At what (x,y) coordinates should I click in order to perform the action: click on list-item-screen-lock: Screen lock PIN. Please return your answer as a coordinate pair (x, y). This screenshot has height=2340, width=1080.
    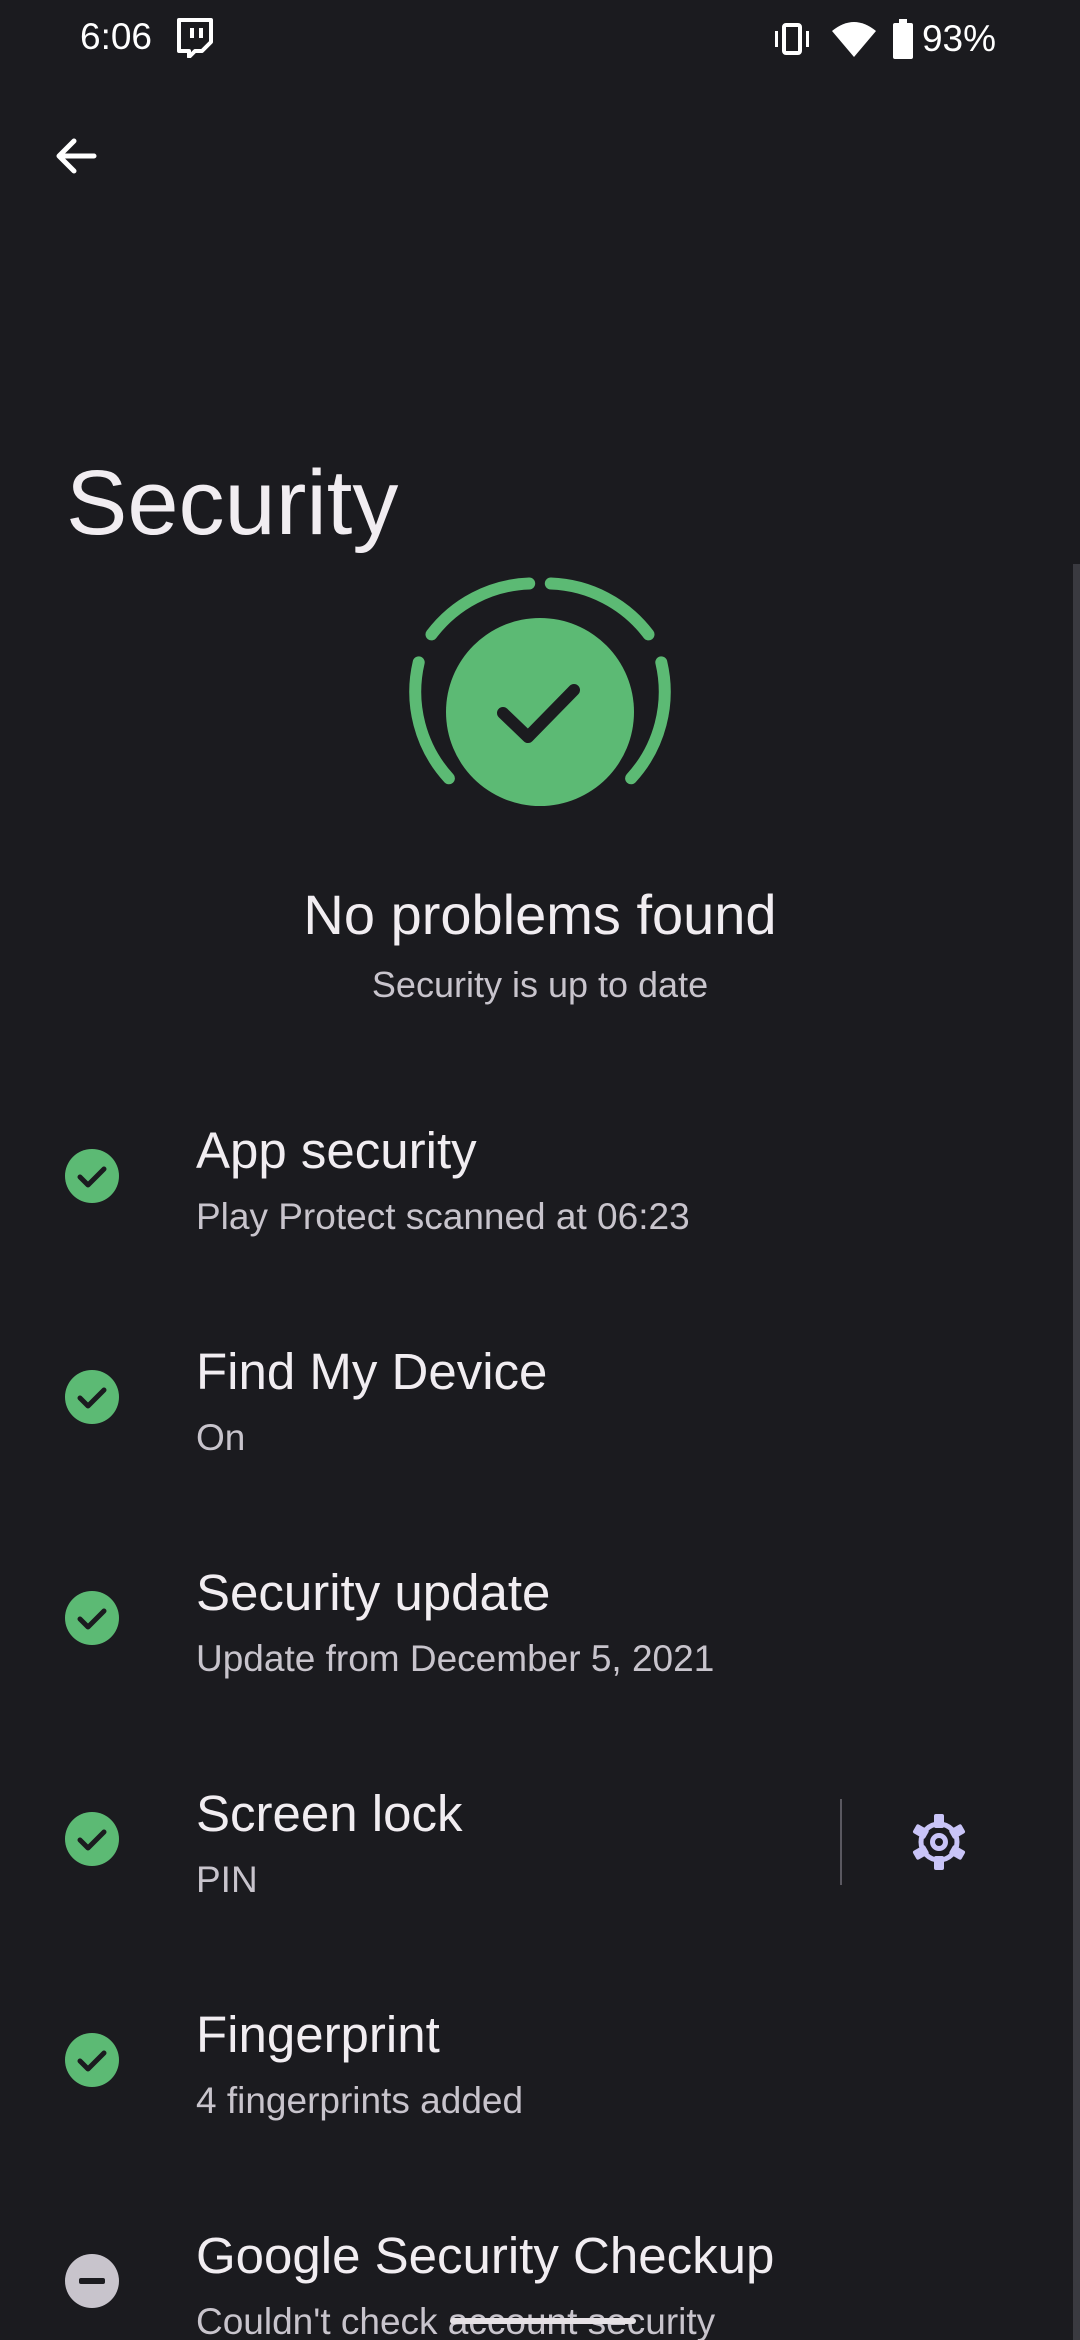
    Looking at the image, I should click on (540, 1873).